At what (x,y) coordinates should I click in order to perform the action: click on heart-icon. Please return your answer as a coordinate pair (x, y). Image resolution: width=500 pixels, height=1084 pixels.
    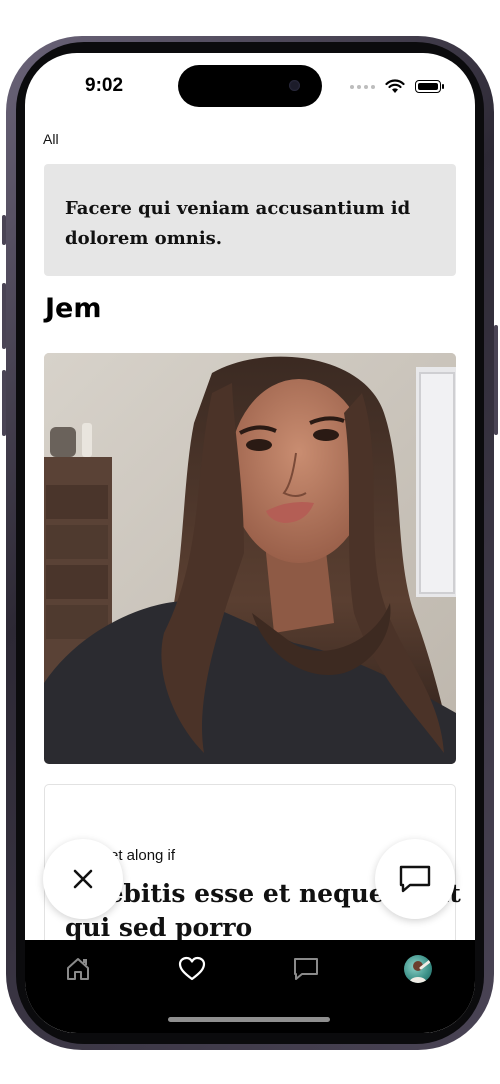
    Looking at the image, I should click on (192, 968).